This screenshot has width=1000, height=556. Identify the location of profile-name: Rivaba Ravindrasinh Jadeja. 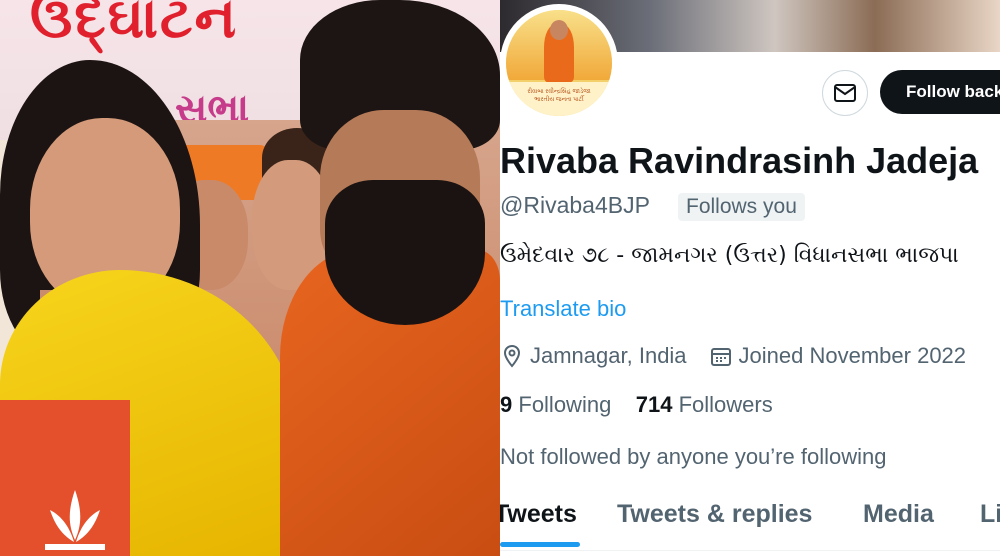
(739, 160).